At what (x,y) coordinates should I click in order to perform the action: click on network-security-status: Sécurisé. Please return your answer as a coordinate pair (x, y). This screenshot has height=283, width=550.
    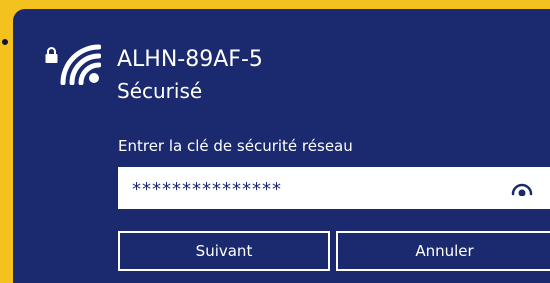
    Looking at the image, I should click on (160, 91).